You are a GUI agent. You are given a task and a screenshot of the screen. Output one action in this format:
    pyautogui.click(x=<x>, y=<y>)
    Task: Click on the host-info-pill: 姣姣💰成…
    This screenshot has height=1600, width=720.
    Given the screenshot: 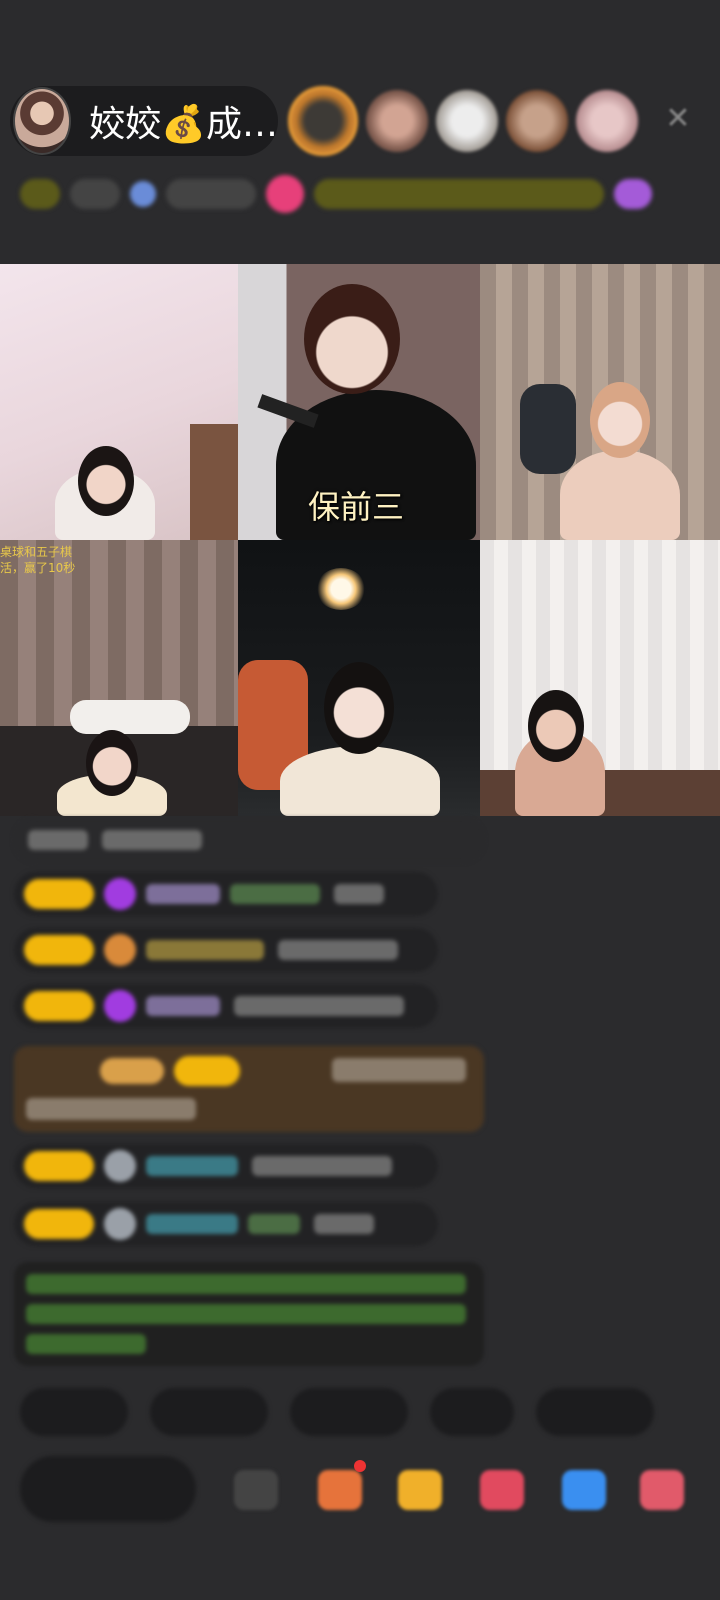 What is the action you would take?
    pyautogui.click(x=144, y=121)
    